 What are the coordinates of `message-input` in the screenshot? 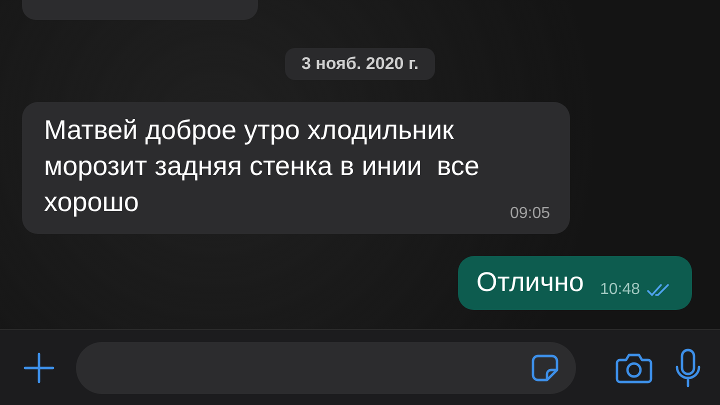 It's located at (326, 368).